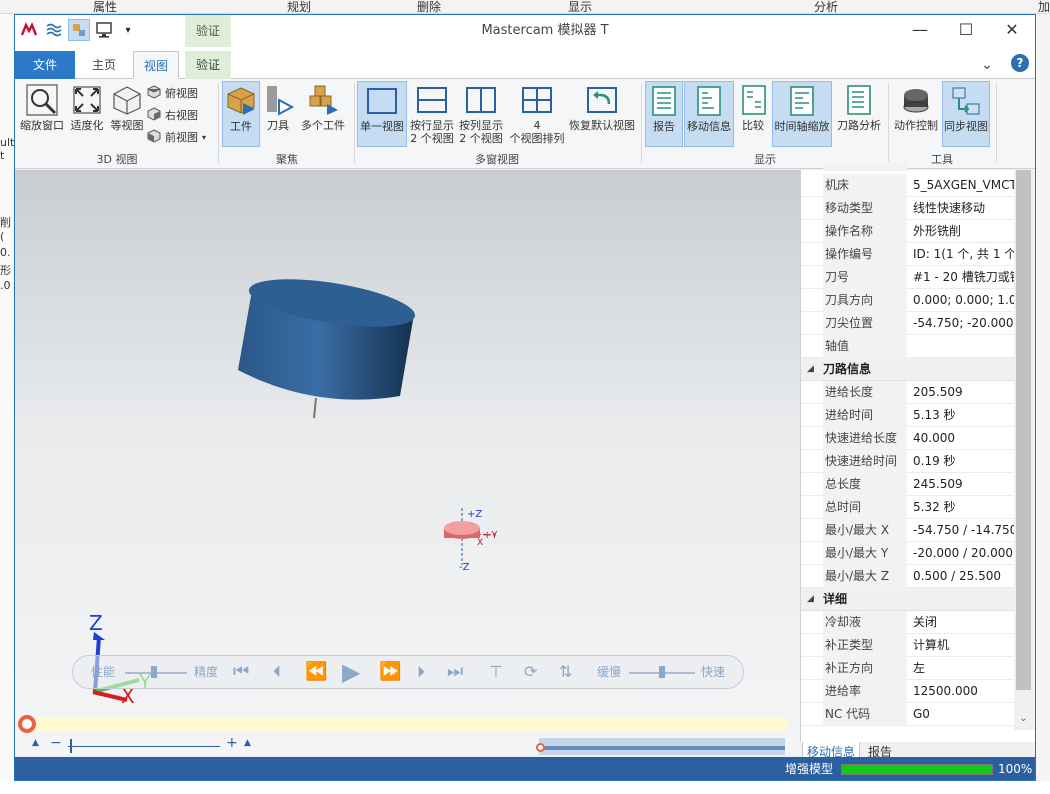 The image size is (1050, 794). What do you see at coordinates (181, 93) in the screenshot?
I see `top-view-label: 俯视图` at bounding box center [181, 93].